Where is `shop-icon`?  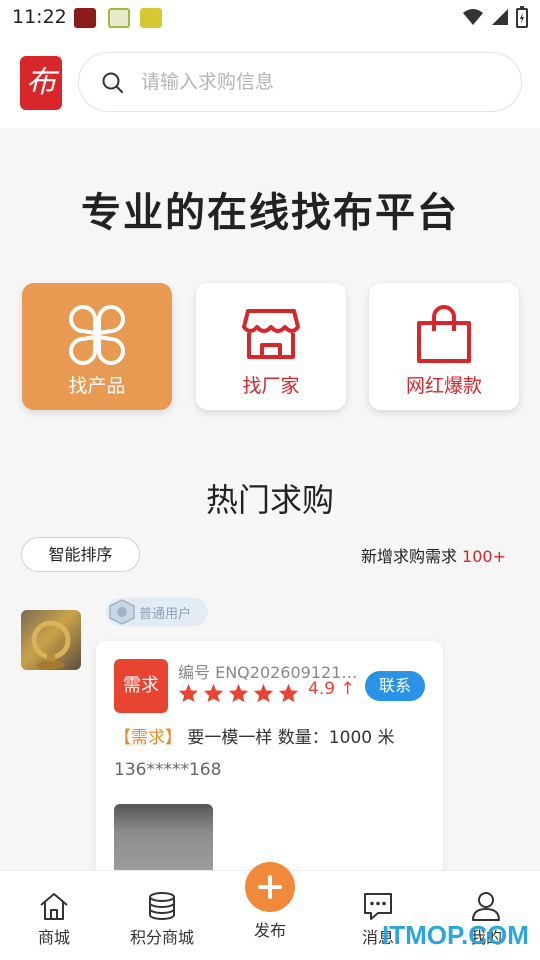 shop-icon is located at coordinates (271, 334).